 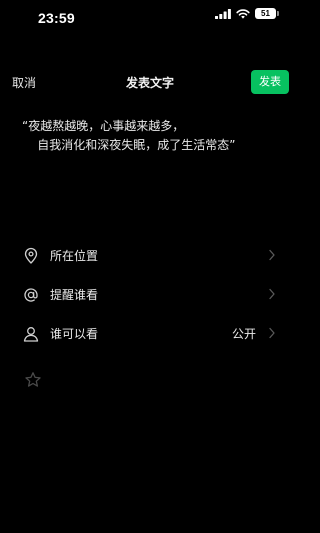 I want to click on location-pin-icon, so click(x=31, y=255).